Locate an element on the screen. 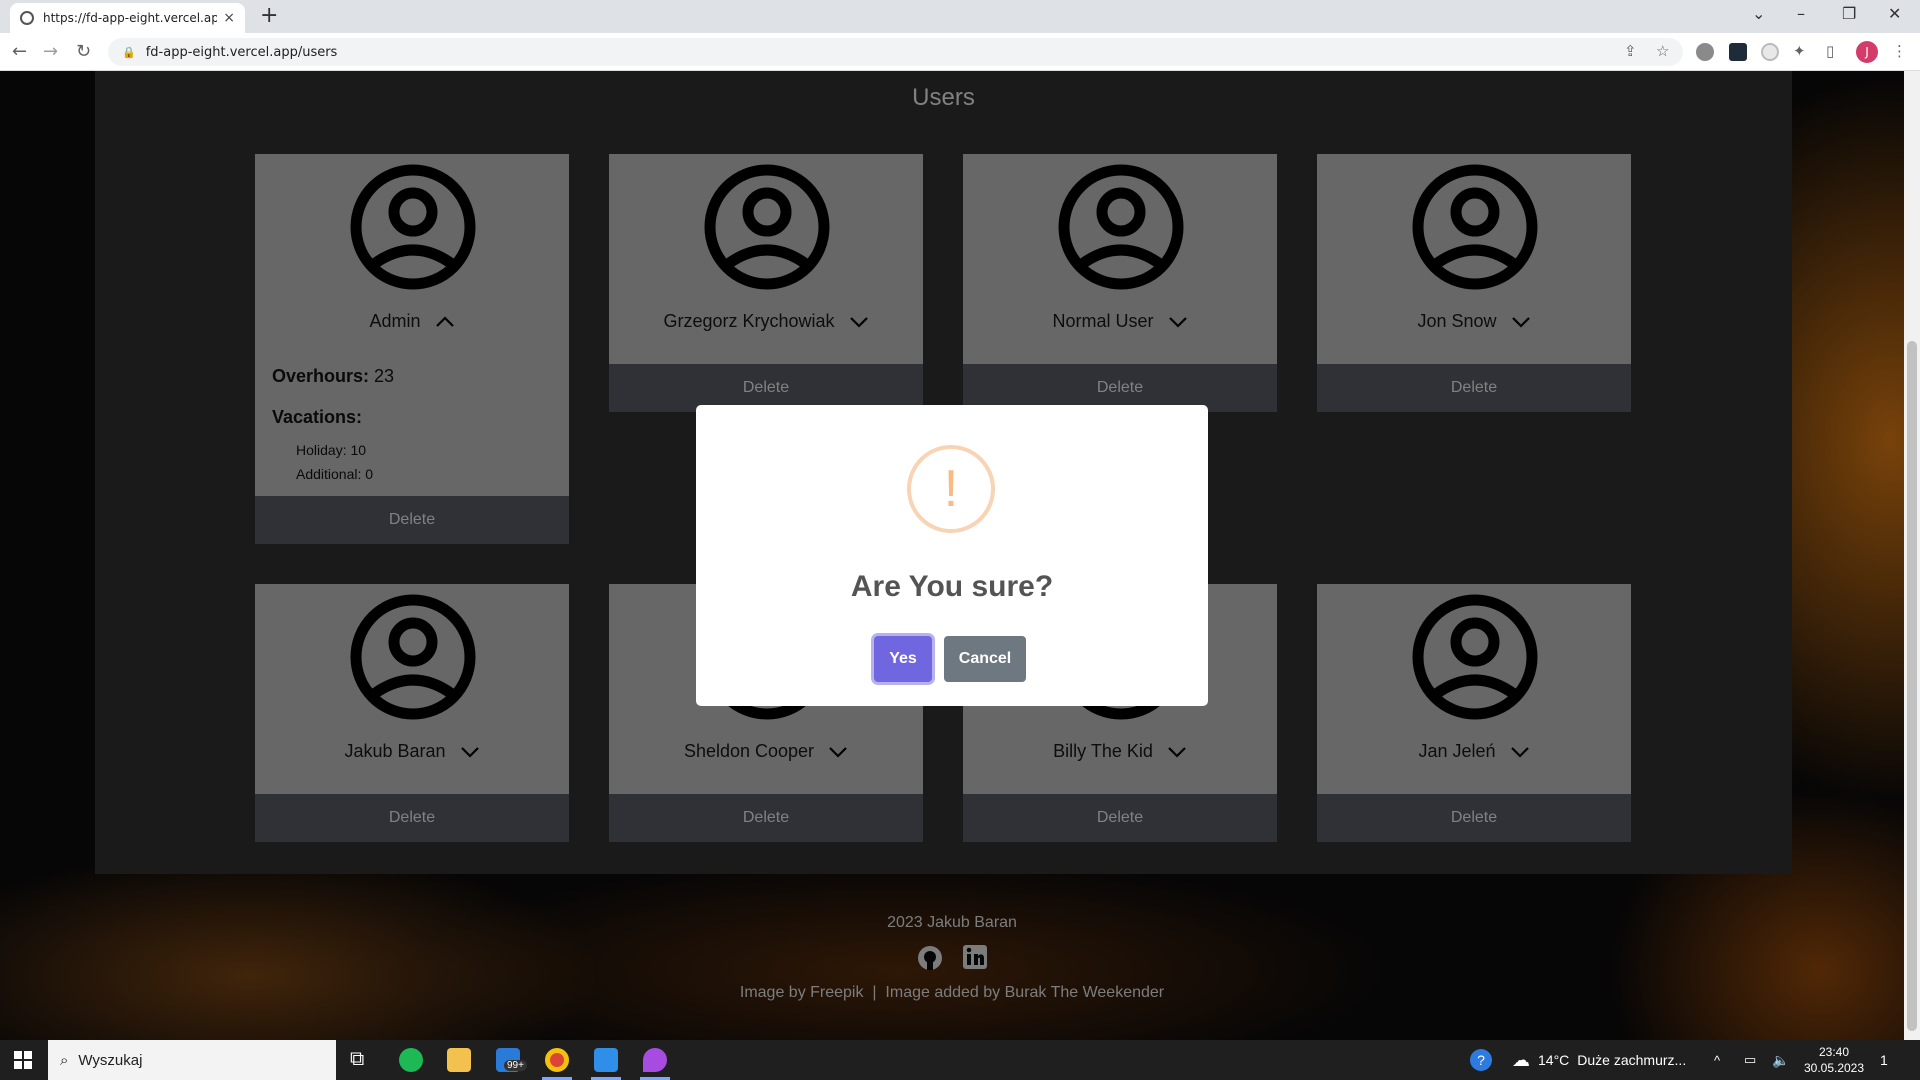  scrollbar-thumb is located at coordinates (1912, 686).